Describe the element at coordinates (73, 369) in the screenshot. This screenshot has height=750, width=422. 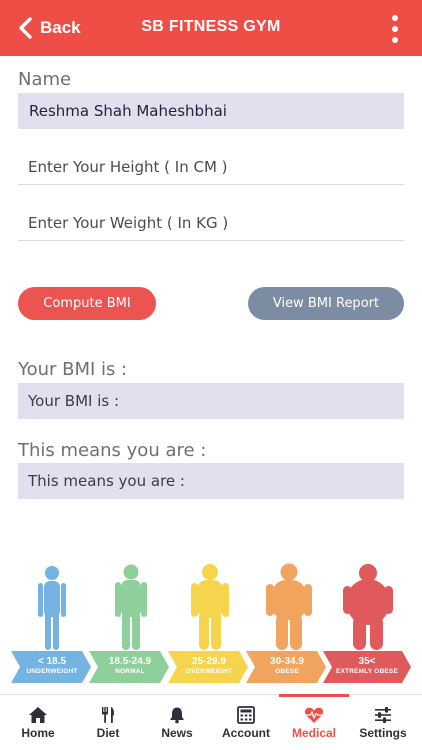
I see `bmi-result-label: Your BMI is :` at that location.